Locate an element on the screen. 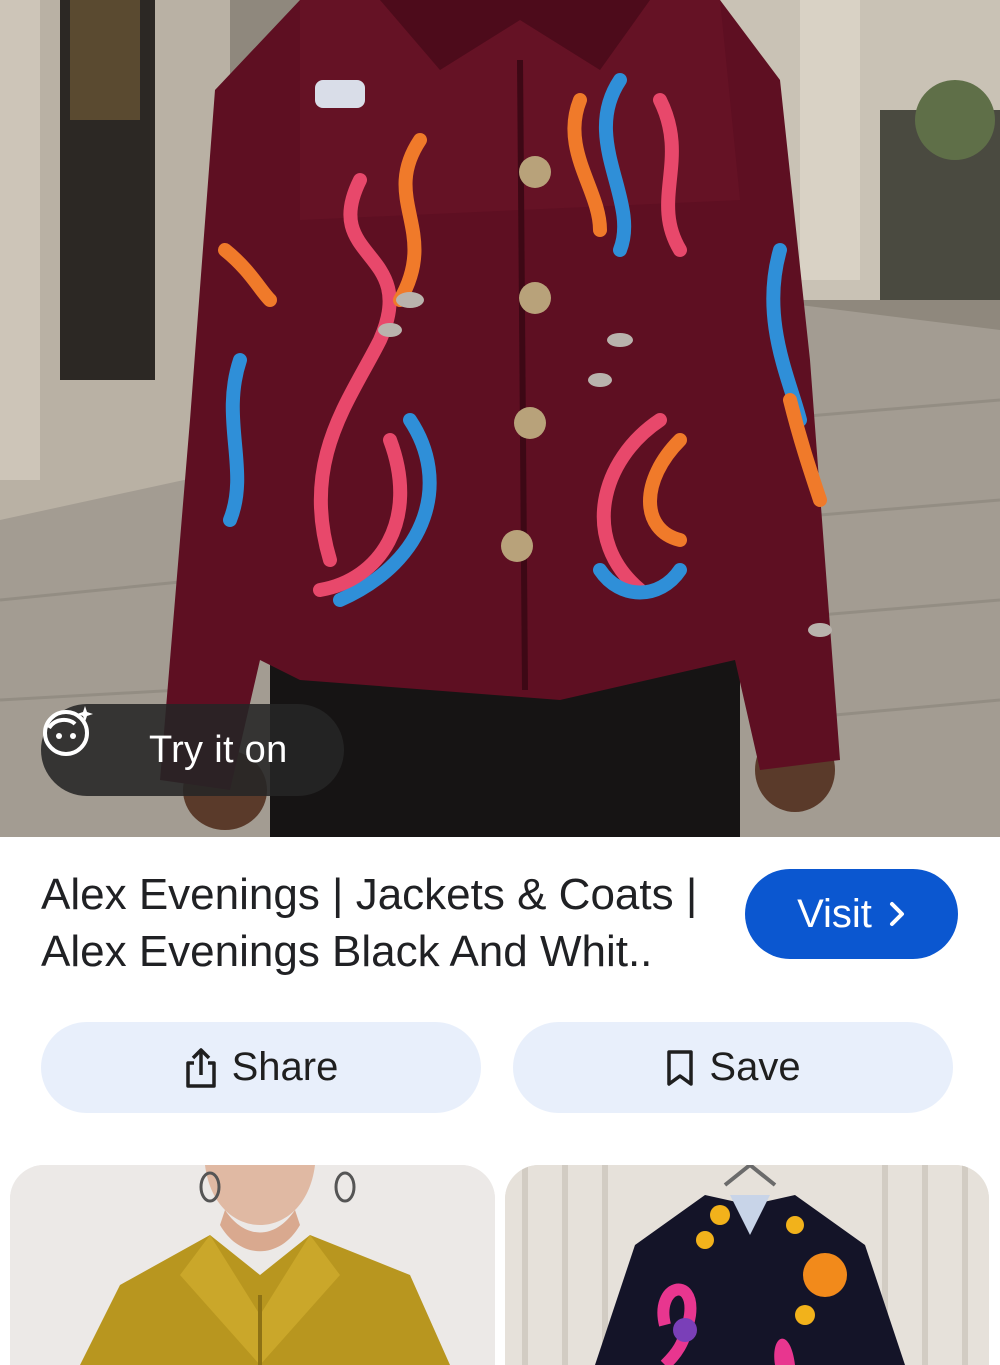  face-sparkle-icon is located at coordinates (90, 741).